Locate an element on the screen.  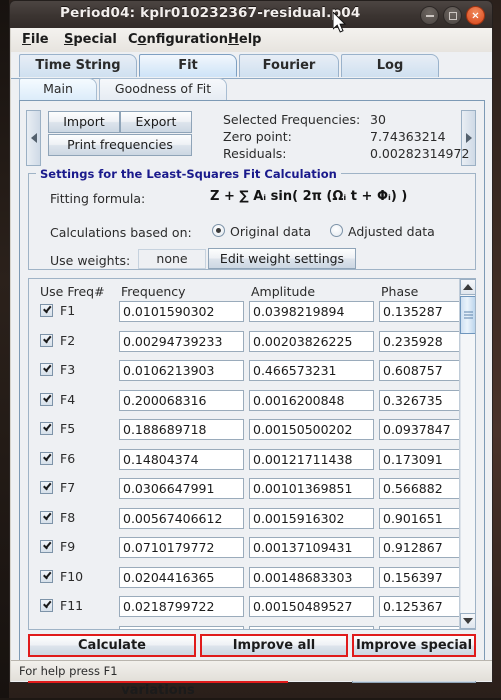
selected-frequencies-value: 30 is located at coordinates (378, 119).